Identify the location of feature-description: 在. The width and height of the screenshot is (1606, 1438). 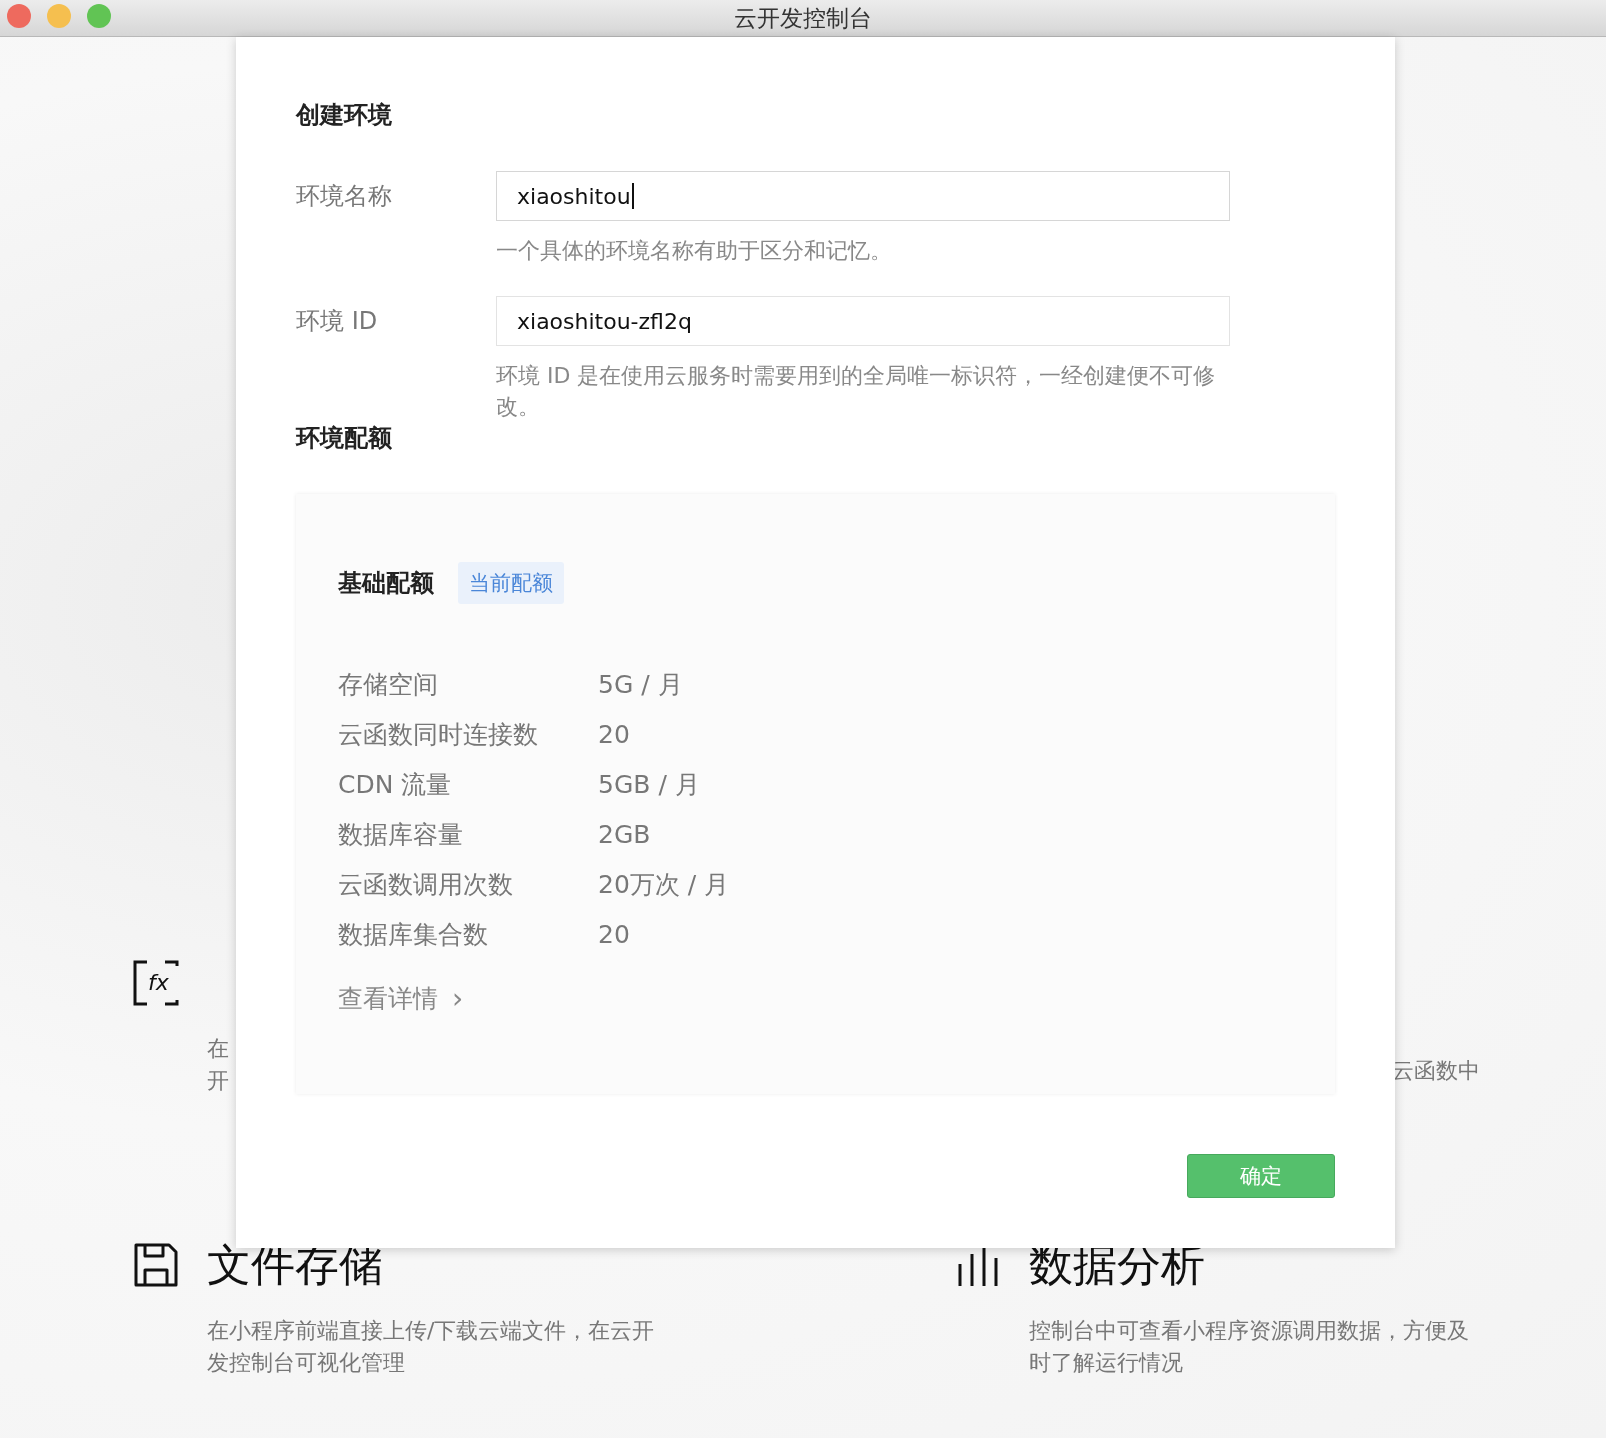
(218, 1049).